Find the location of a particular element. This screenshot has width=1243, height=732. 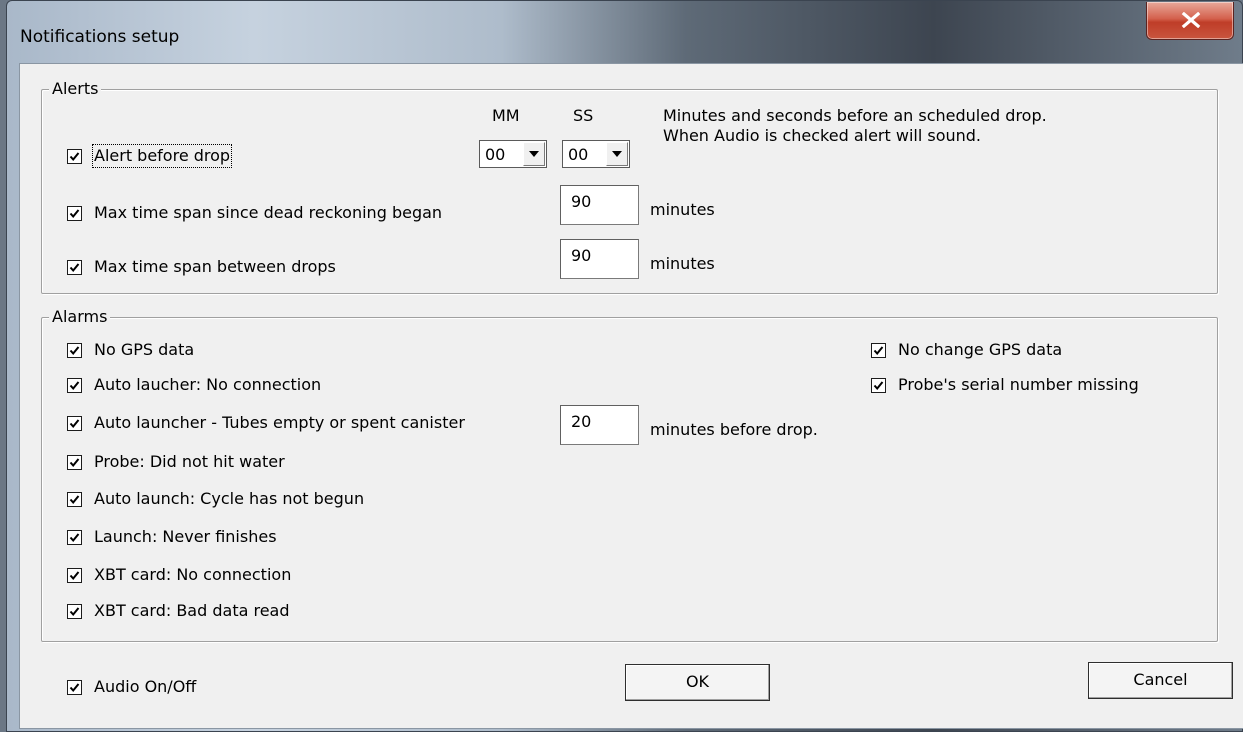

alarm-xbt-bad-data-checkbox: XBT card: Bad data read is located at coordinates (178, 611).